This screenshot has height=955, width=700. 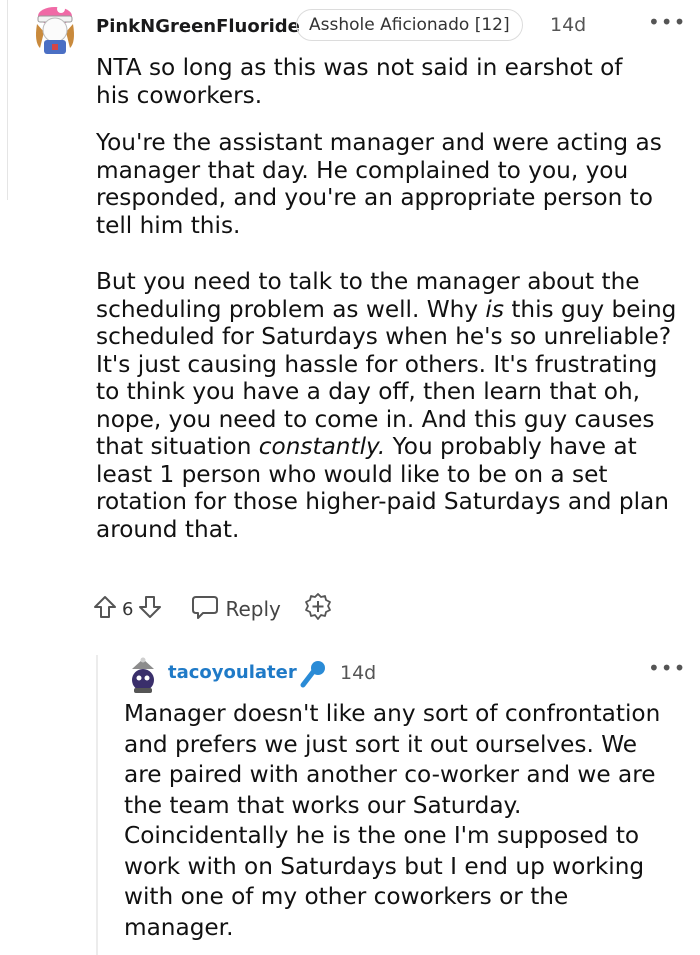 I want to click on username: tacoyoulater, so click(x=232, y=672).